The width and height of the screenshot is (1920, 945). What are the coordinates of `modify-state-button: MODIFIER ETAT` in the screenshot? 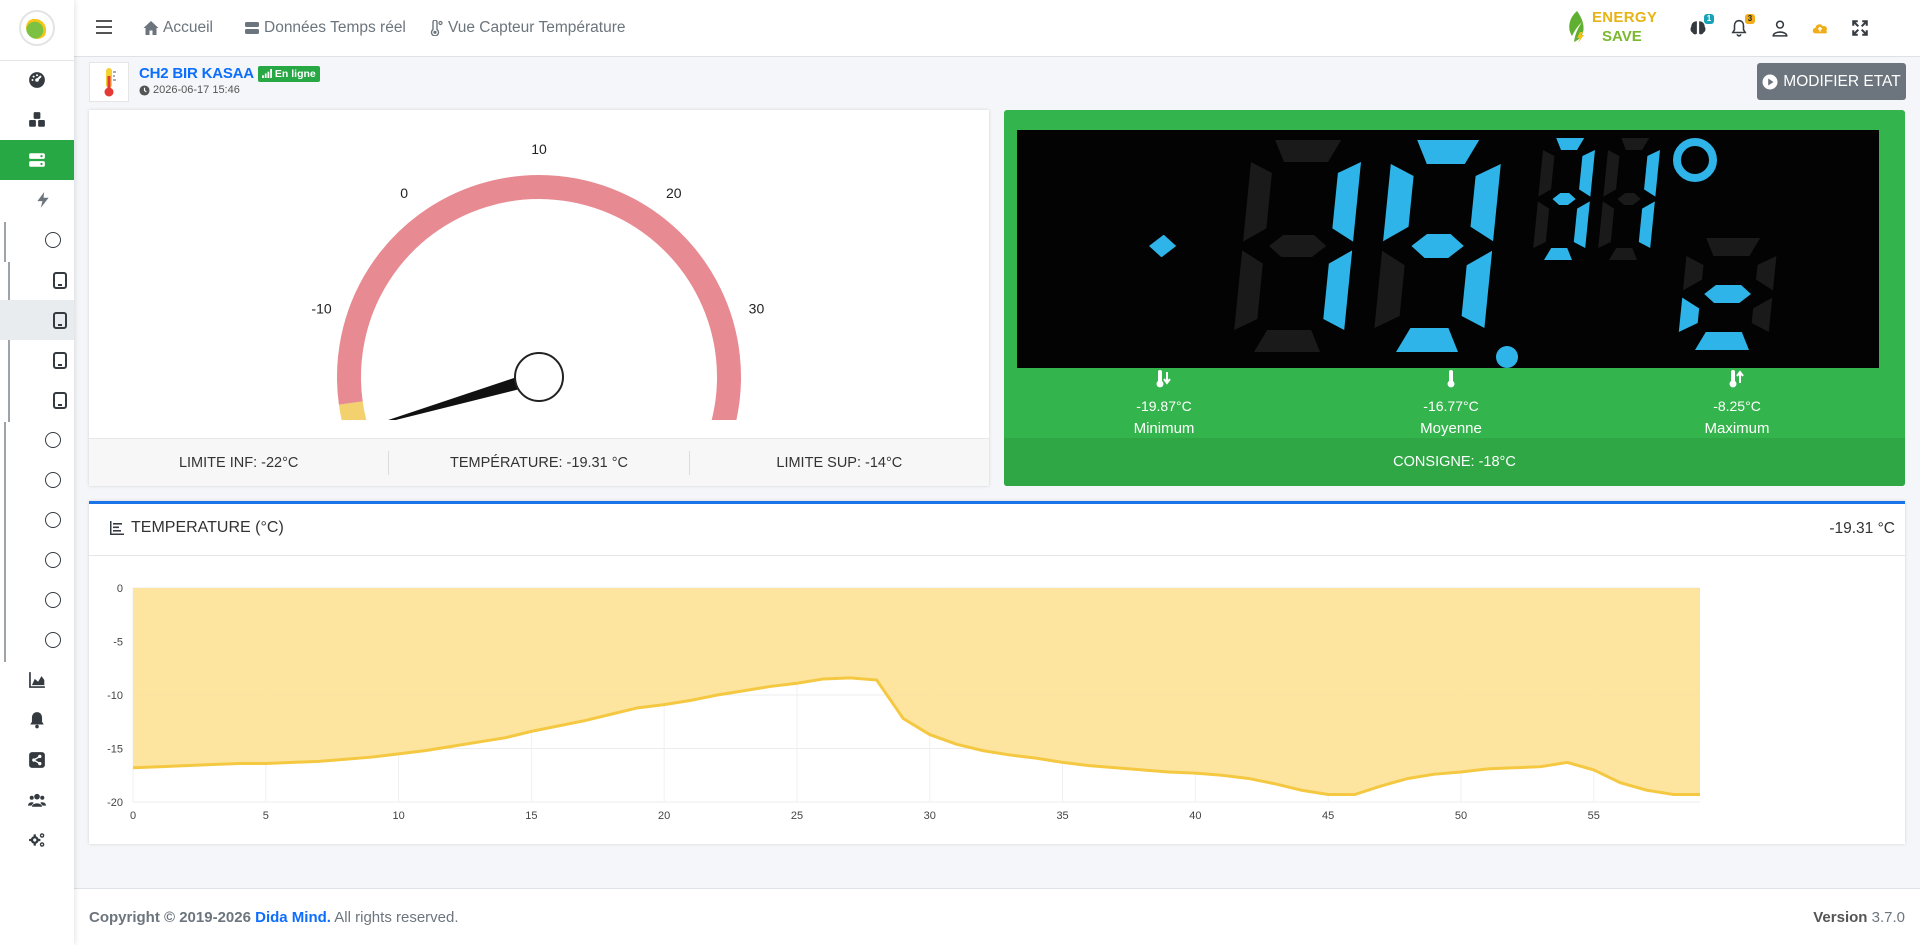 It's located at (1831, 81).